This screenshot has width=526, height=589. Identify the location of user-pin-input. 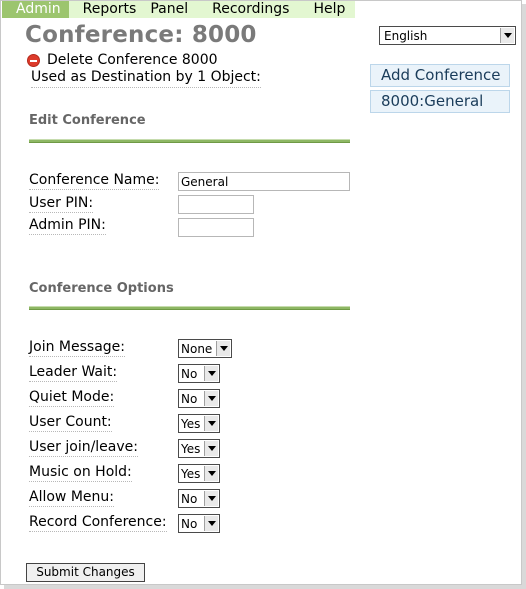
(216, 204).